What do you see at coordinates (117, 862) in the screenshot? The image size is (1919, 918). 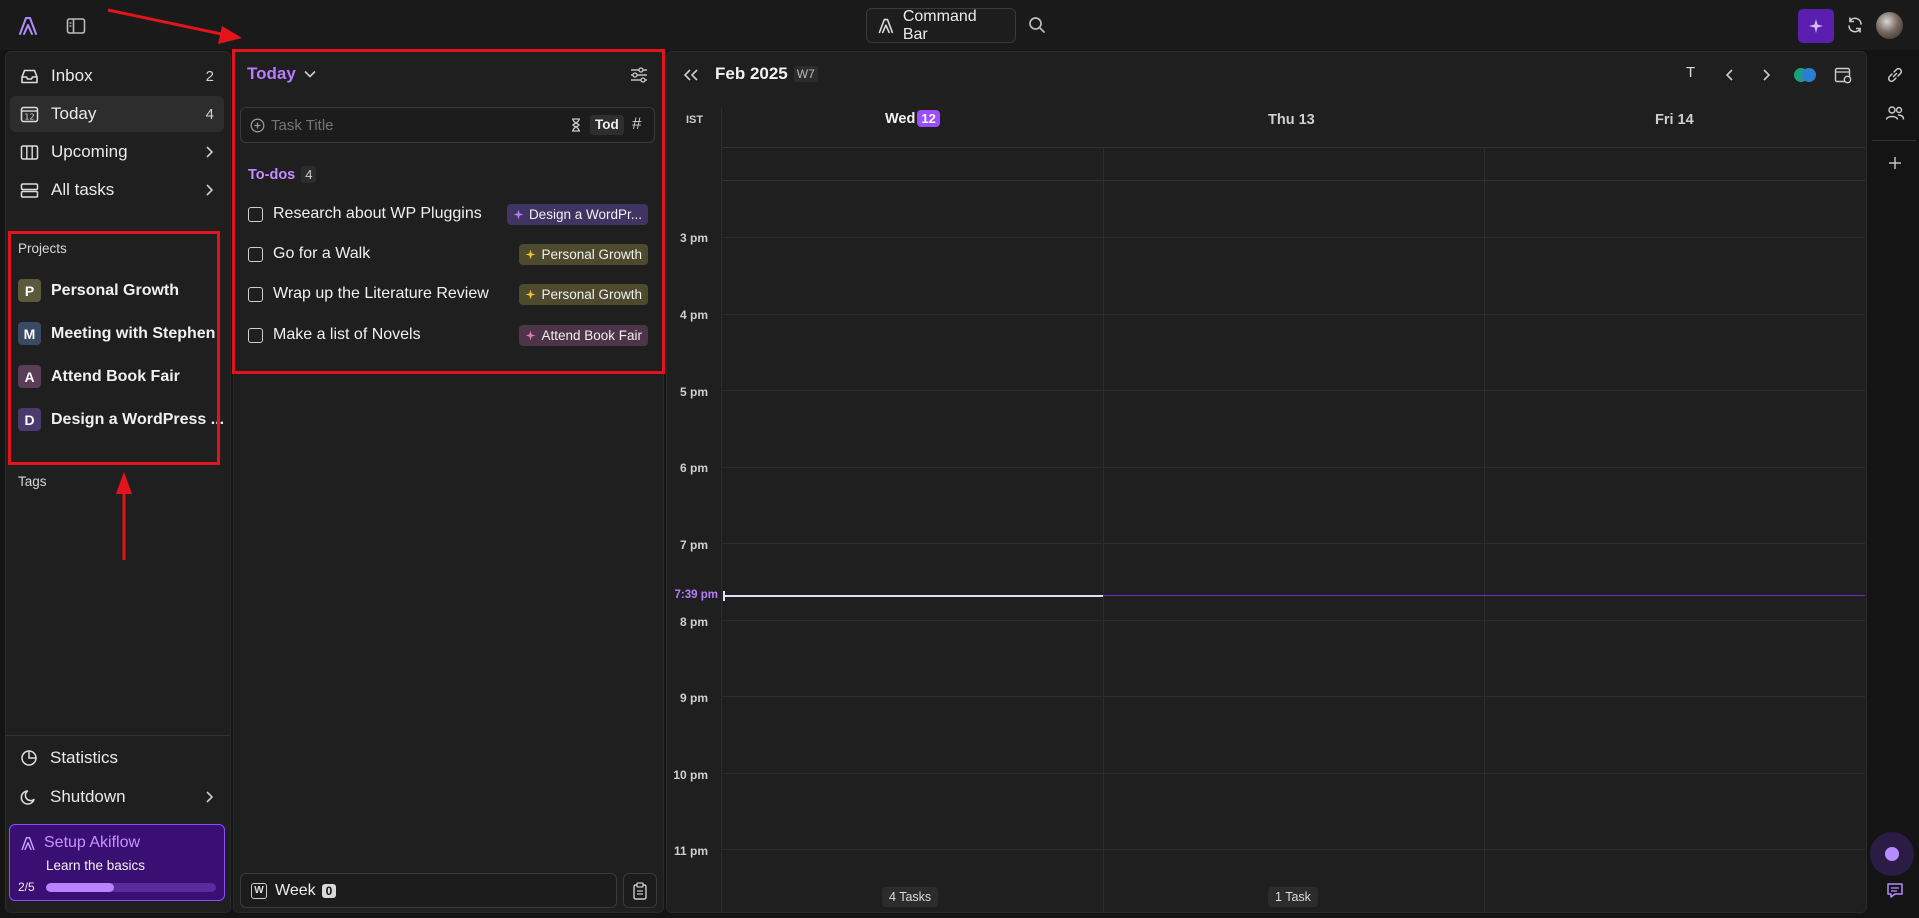 I see `setup-akiflow-card: Setup Akiflow Learn the basics 2/5` at bounding box center [117, 862].